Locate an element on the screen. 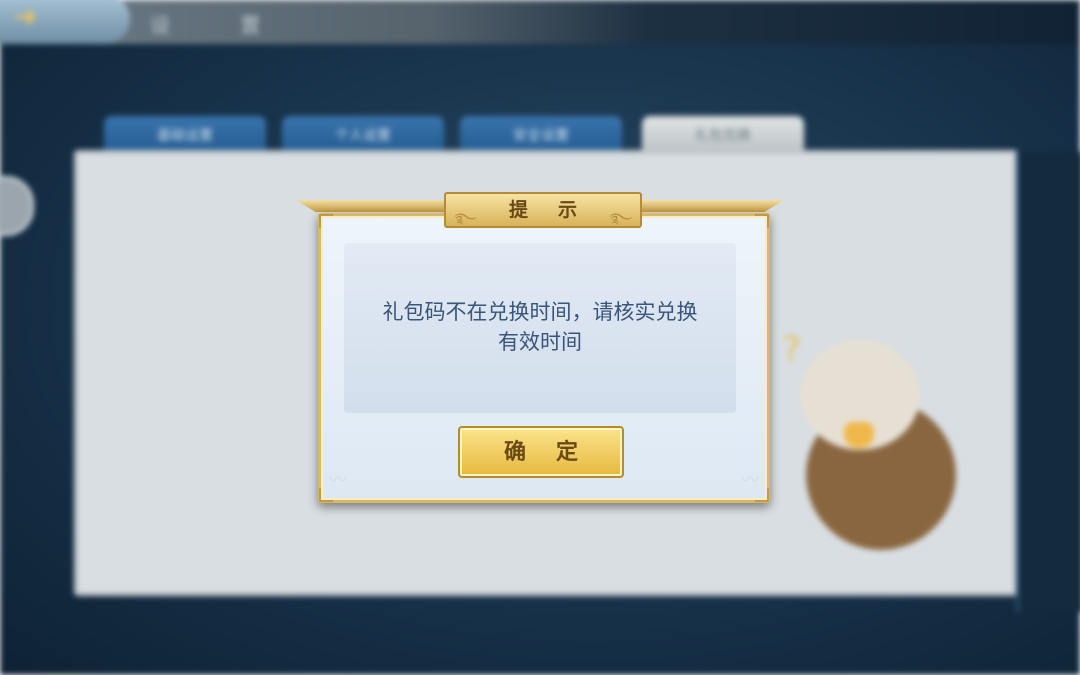  message-box: 礼包码不在兑换时间，请核实兑换 有效时间 is located at coordinates (540, 328).